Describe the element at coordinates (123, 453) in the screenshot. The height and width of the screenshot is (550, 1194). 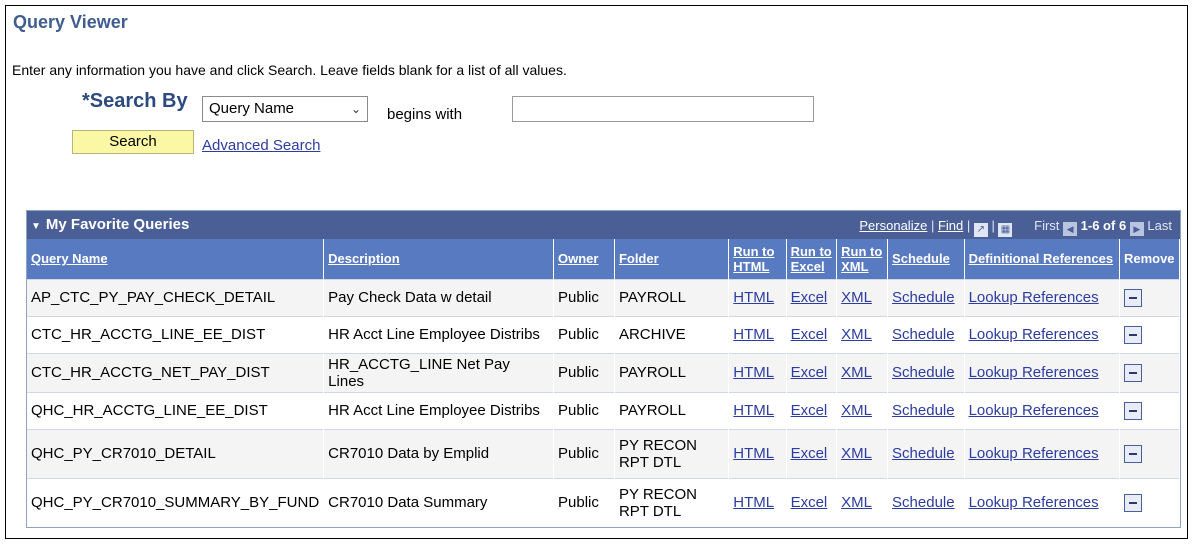
I see `query-name: QHC_PY_CR7010_DETAIL` at that location.